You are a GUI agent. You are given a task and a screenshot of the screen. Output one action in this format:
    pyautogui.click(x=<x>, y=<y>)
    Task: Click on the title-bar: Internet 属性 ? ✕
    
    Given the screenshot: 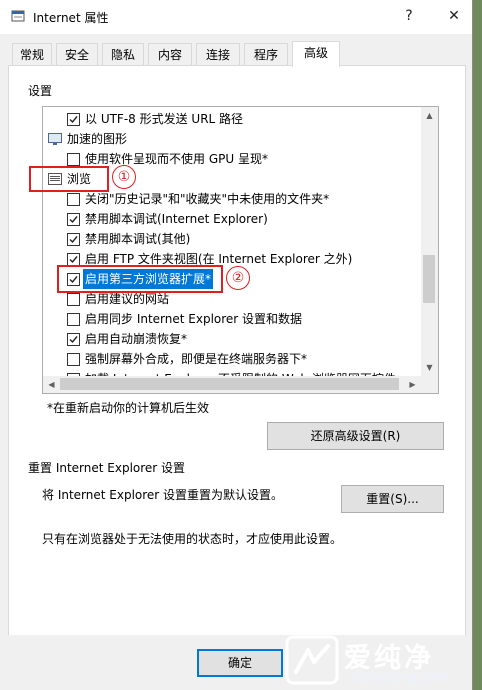 What is the action you would take?
    pyautogui.click(x=236, y=17)
    